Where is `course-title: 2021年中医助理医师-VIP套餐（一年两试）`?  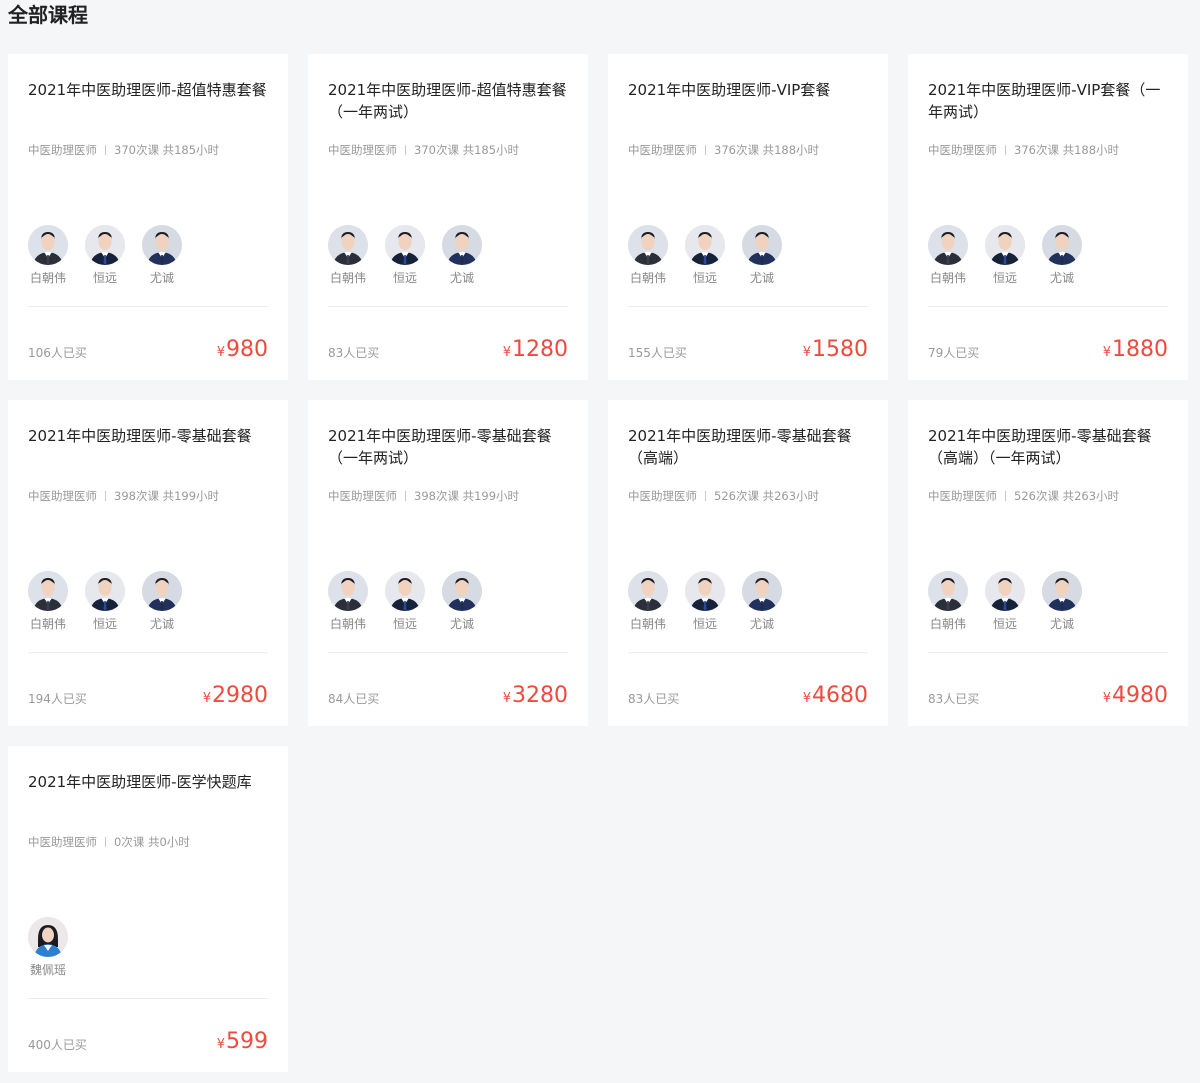
course-title: 2021年中医助理医师-VIP套餐（一年两试） is located at coordinates (1050, 101).